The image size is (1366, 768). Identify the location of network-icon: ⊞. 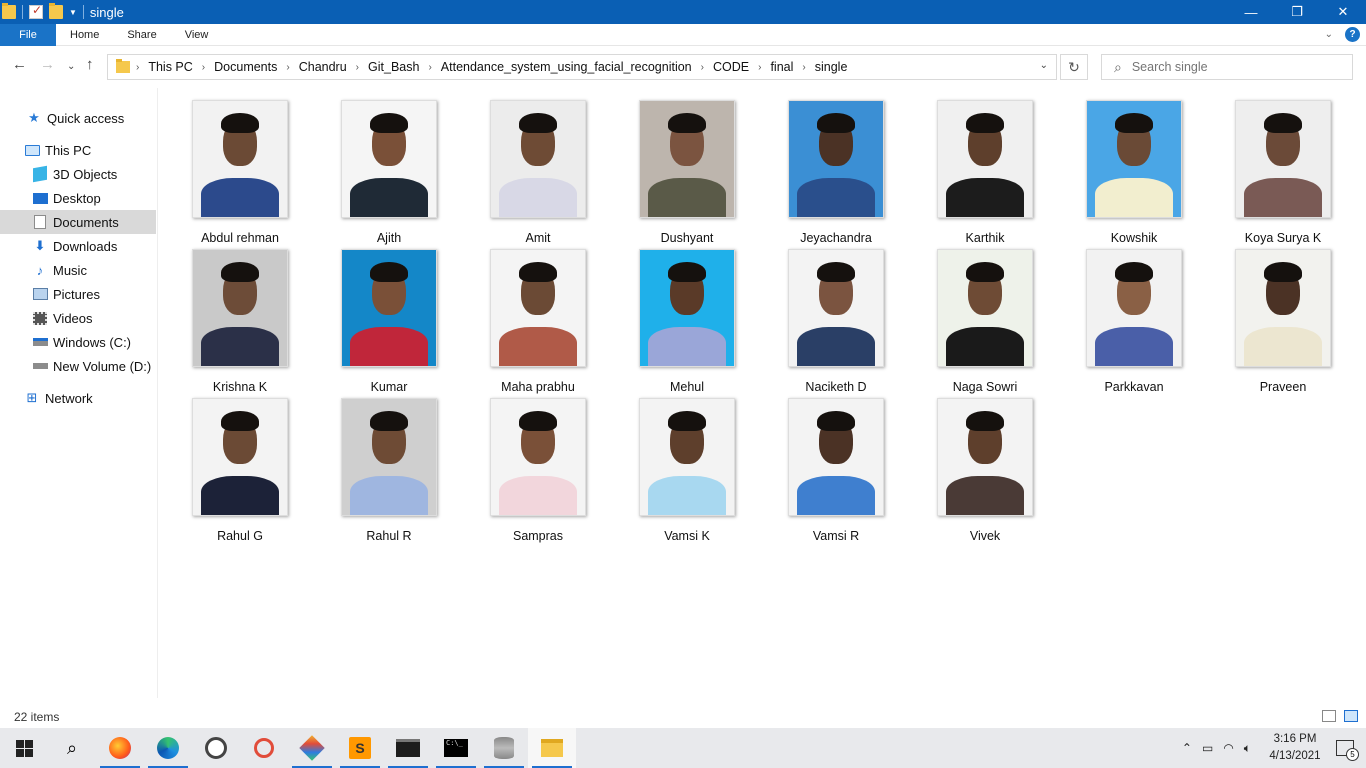
(32, 397).